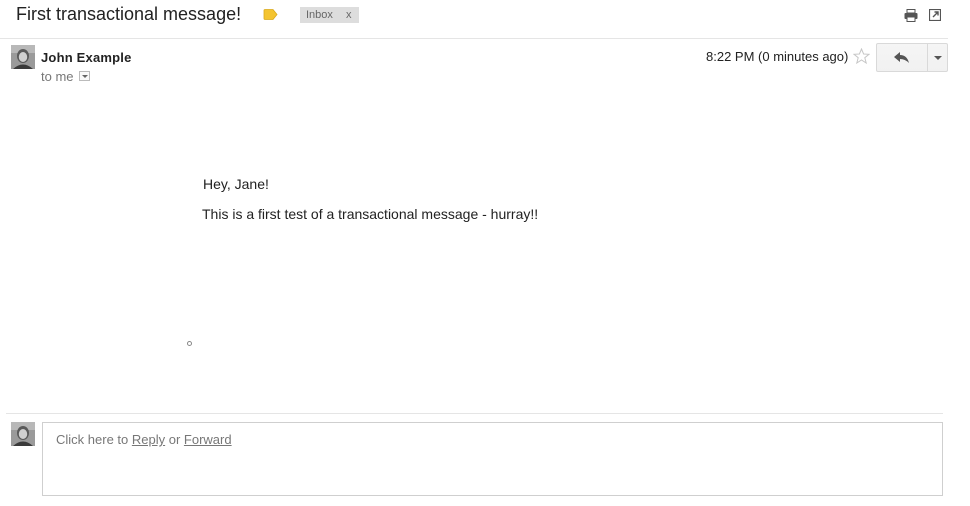 The image size is (970, 506). What do you see at coordinates (129, 14) in the screenshot?
I see `subject-title: First transactional message!` at bounding box center [129, 14].